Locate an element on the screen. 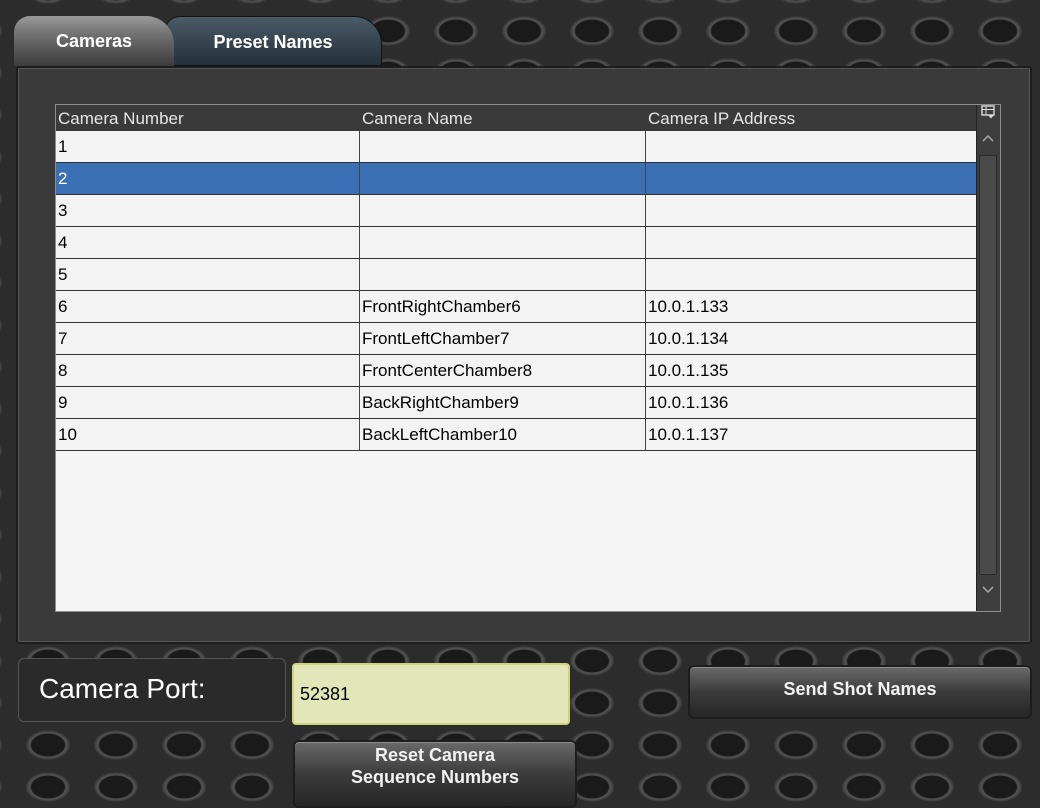 This screenshot has width=1040, height=808. camera-port-label-box: Camera Port: is located at coordinates (152, 690).